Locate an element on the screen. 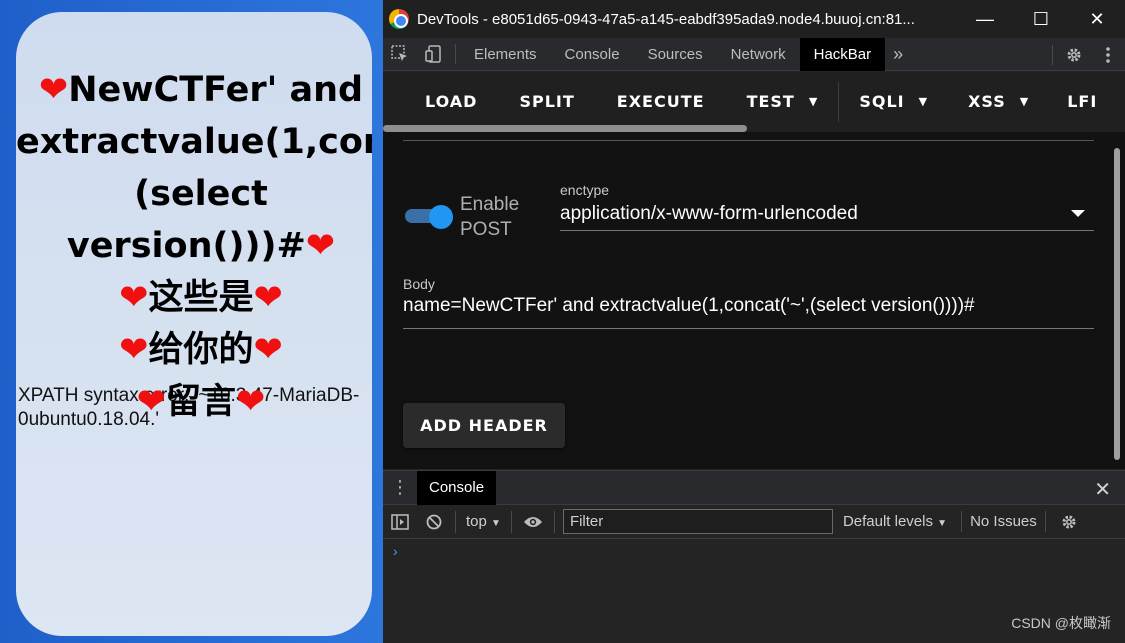  enable-post-label: Enable POST is located at coordinates (489, 217).